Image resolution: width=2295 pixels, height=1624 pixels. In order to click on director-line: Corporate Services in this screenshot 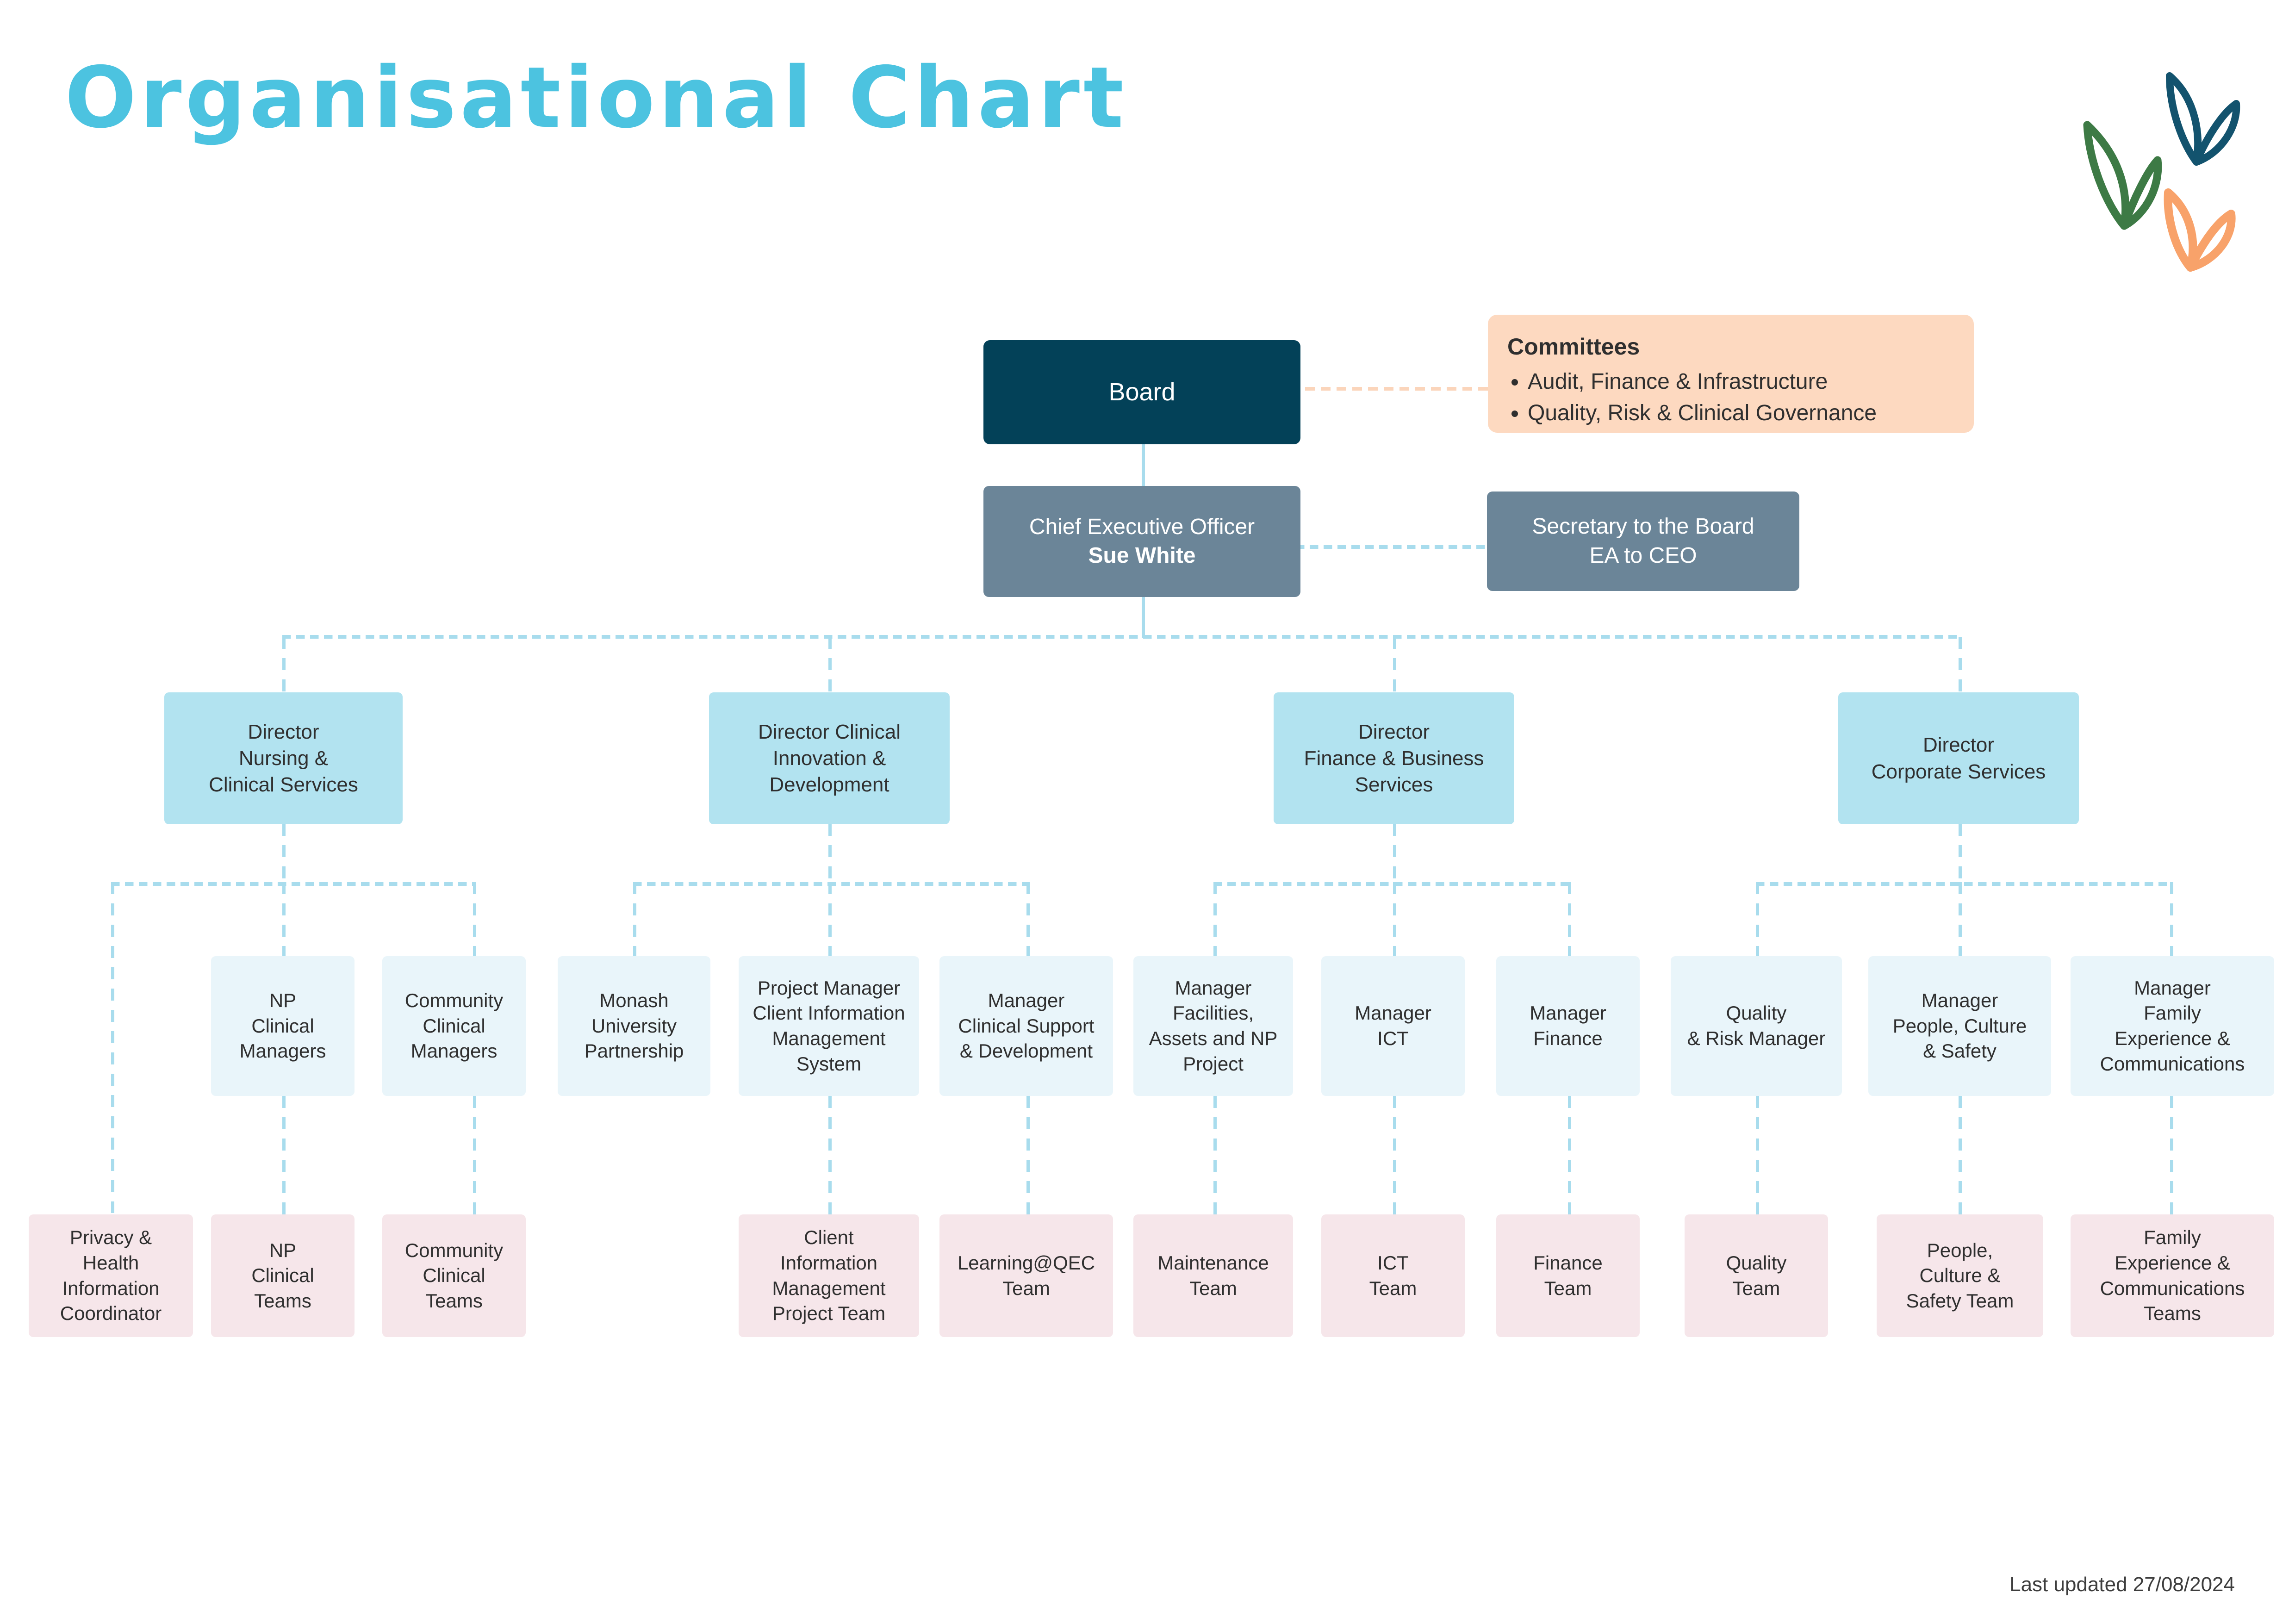, I will do `click(1958, 771)`.